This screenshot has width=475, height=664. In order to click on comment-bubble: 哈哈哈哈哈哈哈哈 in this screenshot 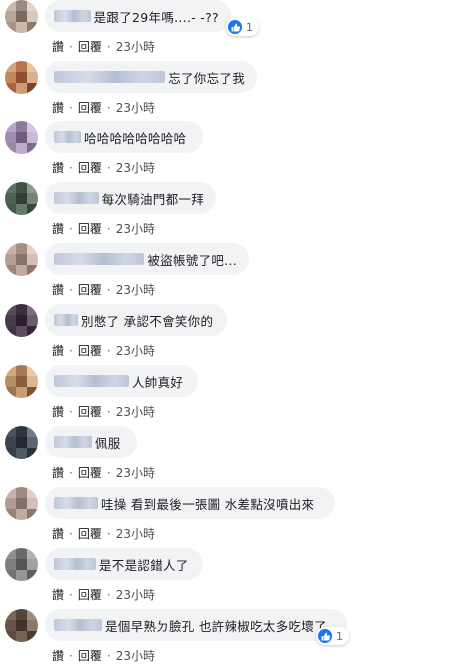, I will do `click(124, 137)`.